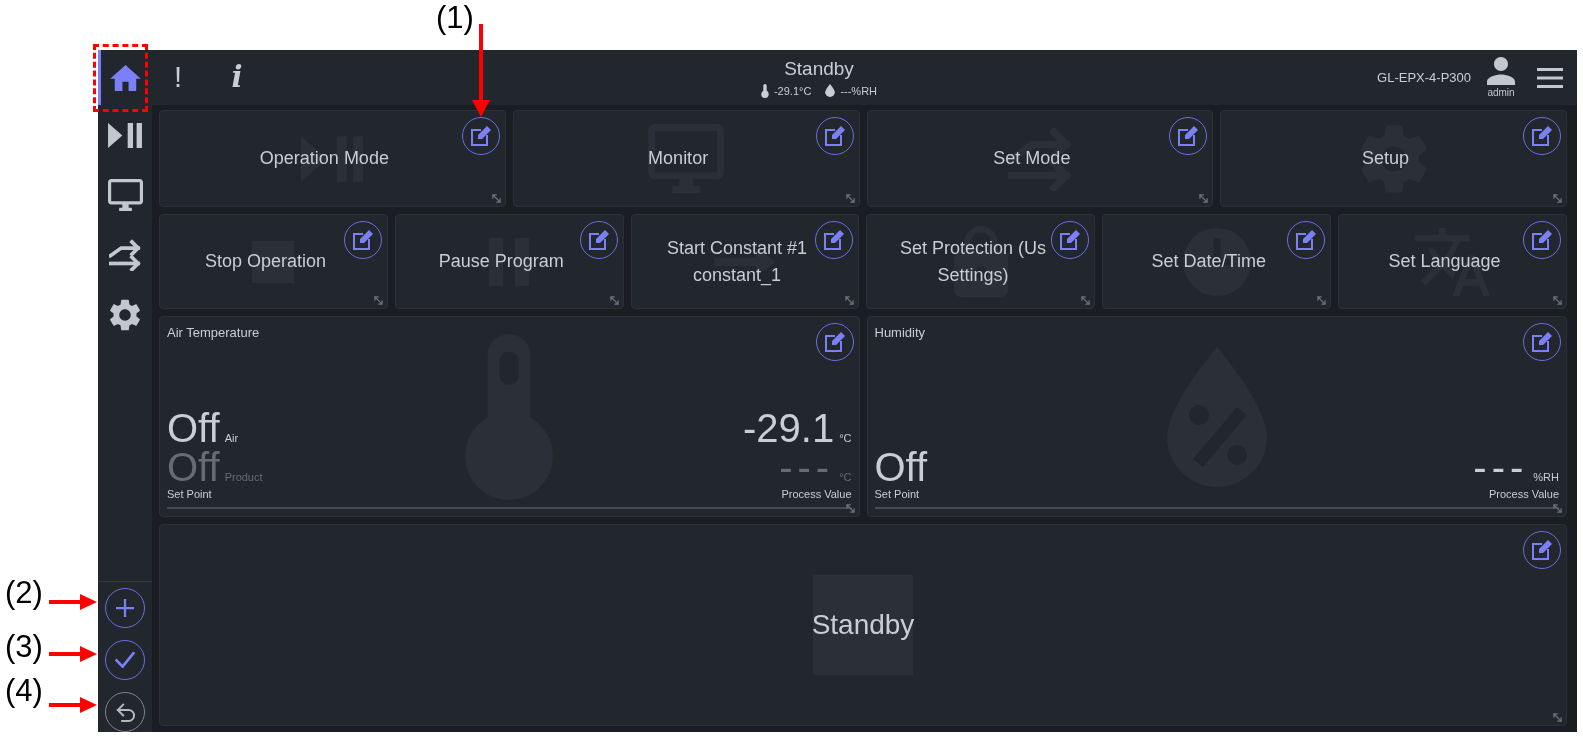 This screenshot has height=741, width=1583. I want to click on menu-icon, so click(1550, 77).